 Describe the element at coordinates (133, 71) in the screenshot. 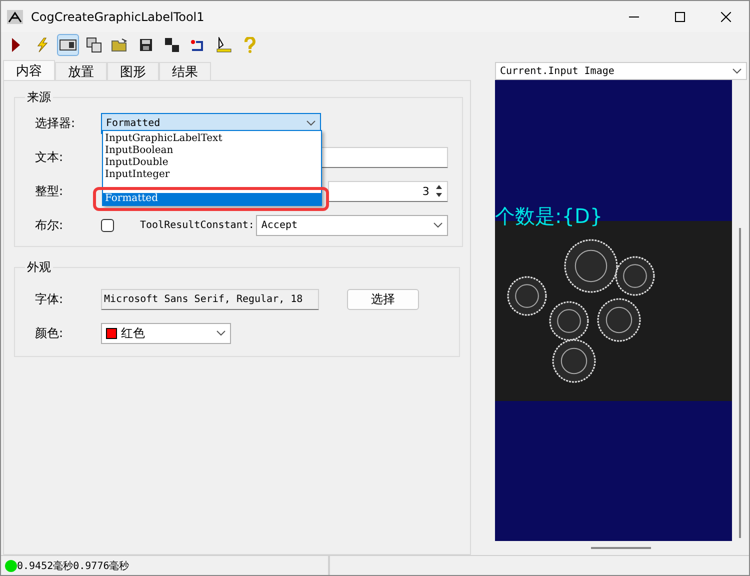

I see `tab: 图形` at that location.